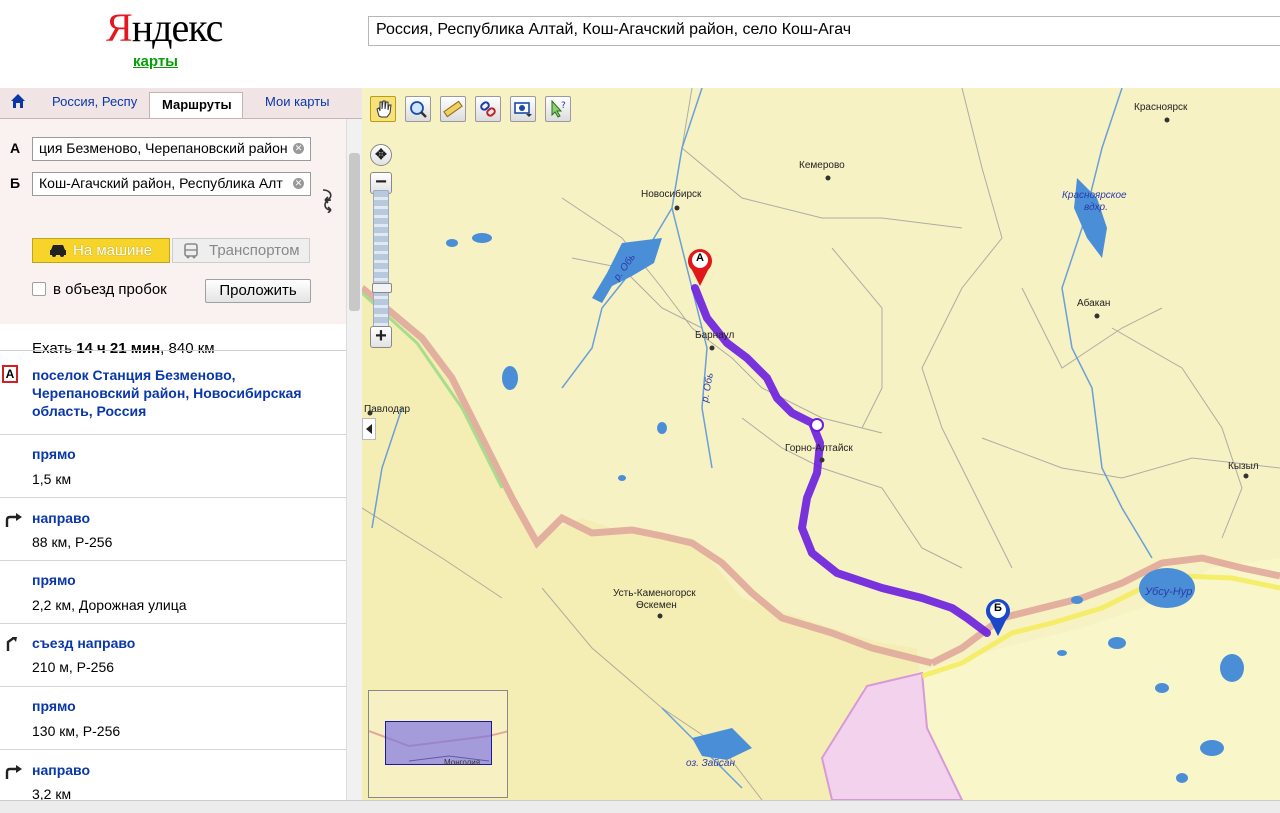 The image size is (1280, 813). I want to click on zoom-slider, so click(382, 260).